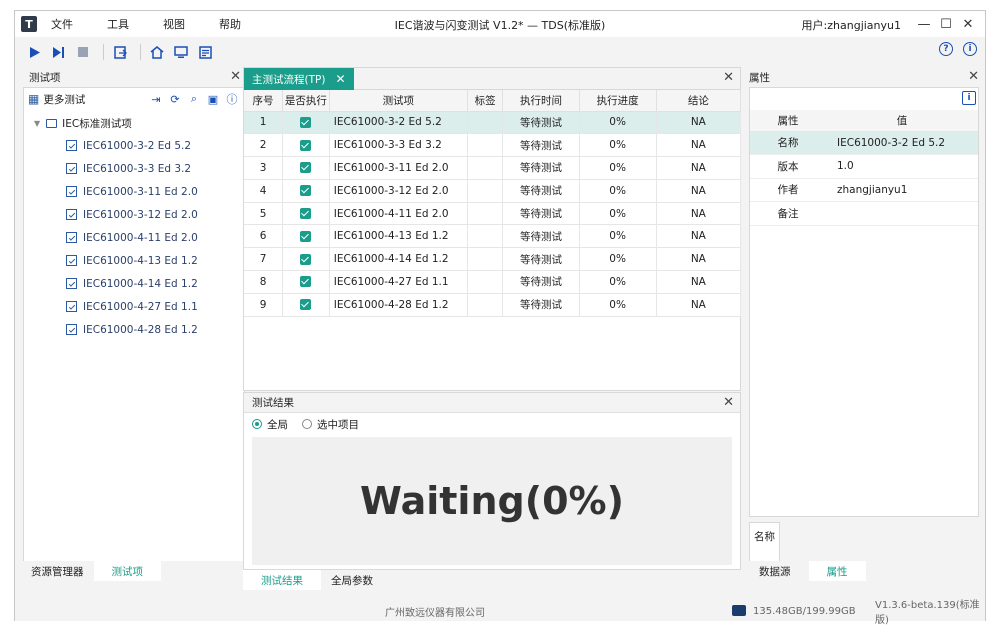  I want to click on tab-test-results: 测试结果, so click(282, 580).